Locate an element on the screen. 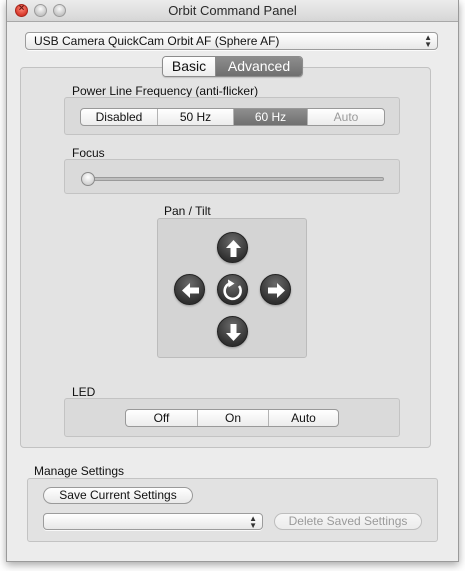  title-bar: × Orbit Command Panel is located at coordinates (232, 11).